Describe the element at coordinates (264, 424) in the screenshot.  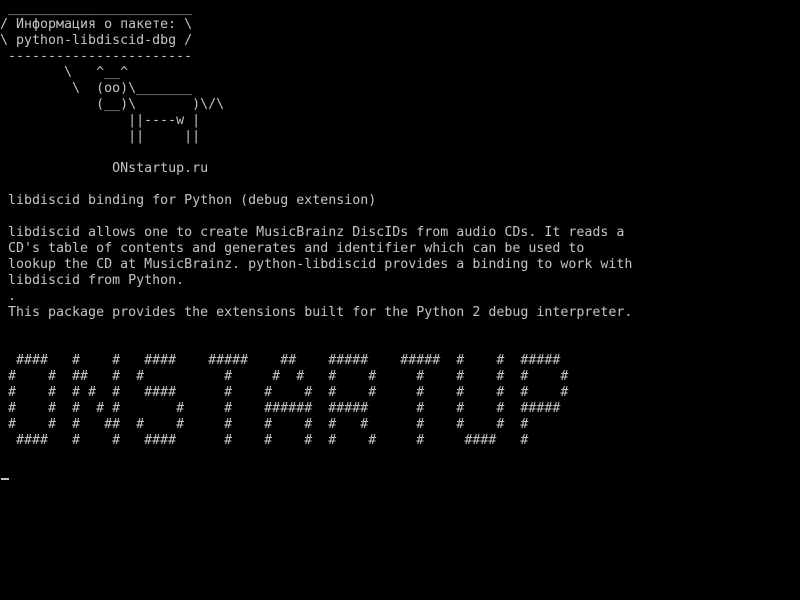
I see `ascii-banner-line: # # # ## # # # # # # # # # # #` at that location.